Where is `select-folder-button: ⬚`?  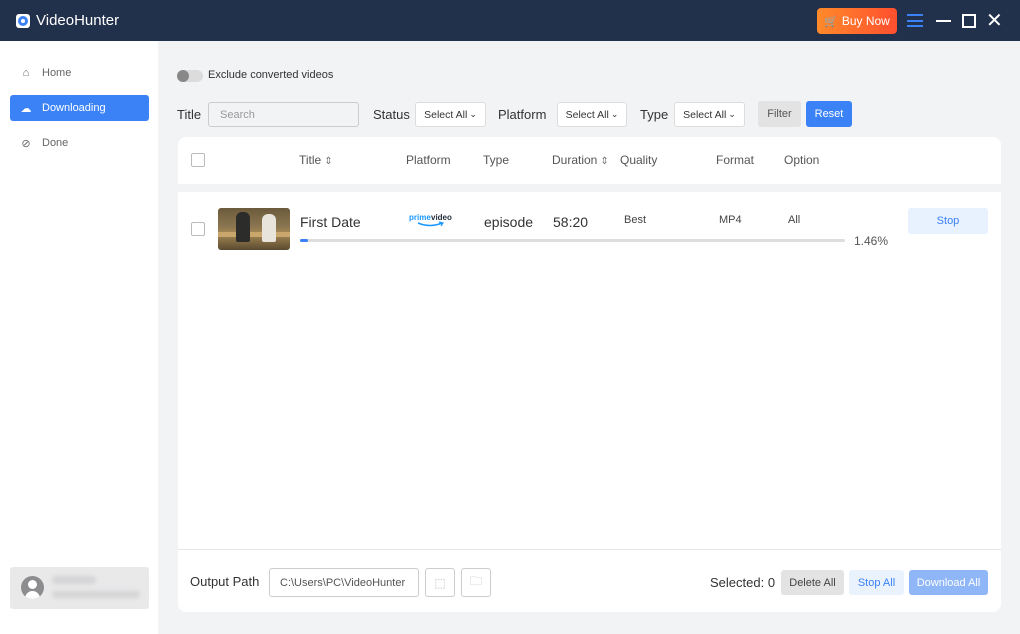 select-folder-button: ⬚ is located at coordinates (440, 582).